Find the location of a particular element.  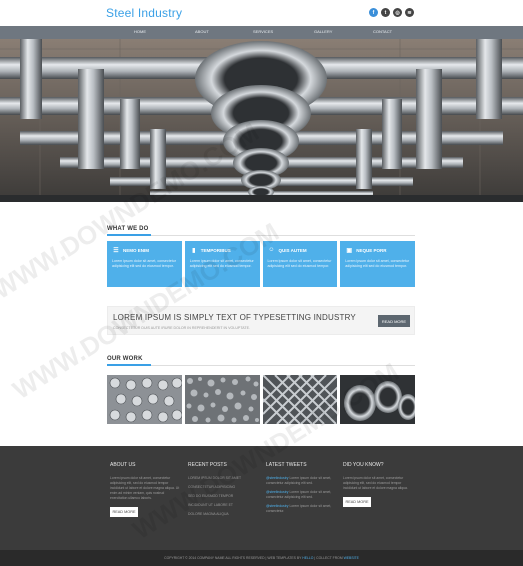

nav-item-contact: CONTACT is located at coordinates (382, 31).